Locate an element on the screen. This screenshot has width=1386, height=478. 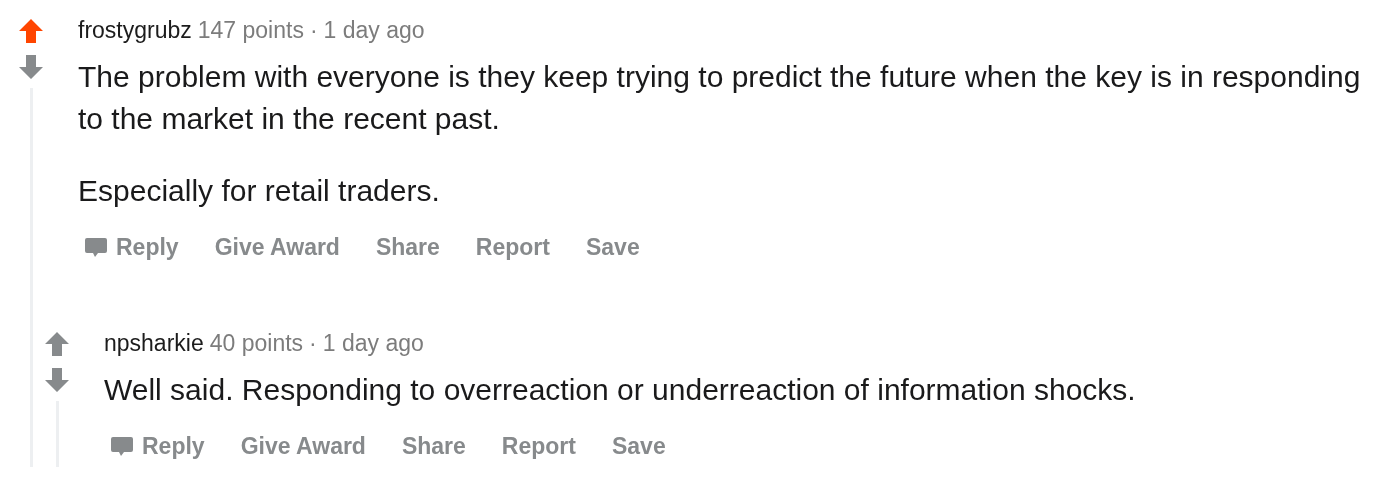
comment-text: Especially for retail traders. is located at coordinates (259, 191).